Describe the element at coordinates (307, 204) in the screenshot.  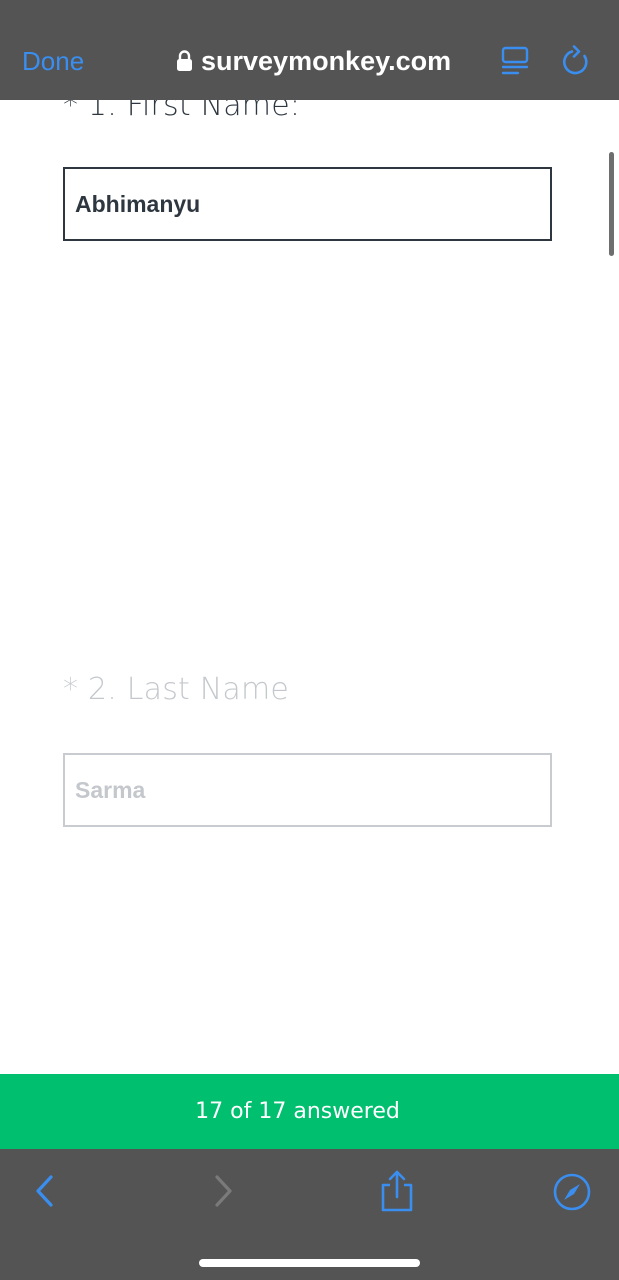
I see `first-name-input: Abhimanyu` at that location.